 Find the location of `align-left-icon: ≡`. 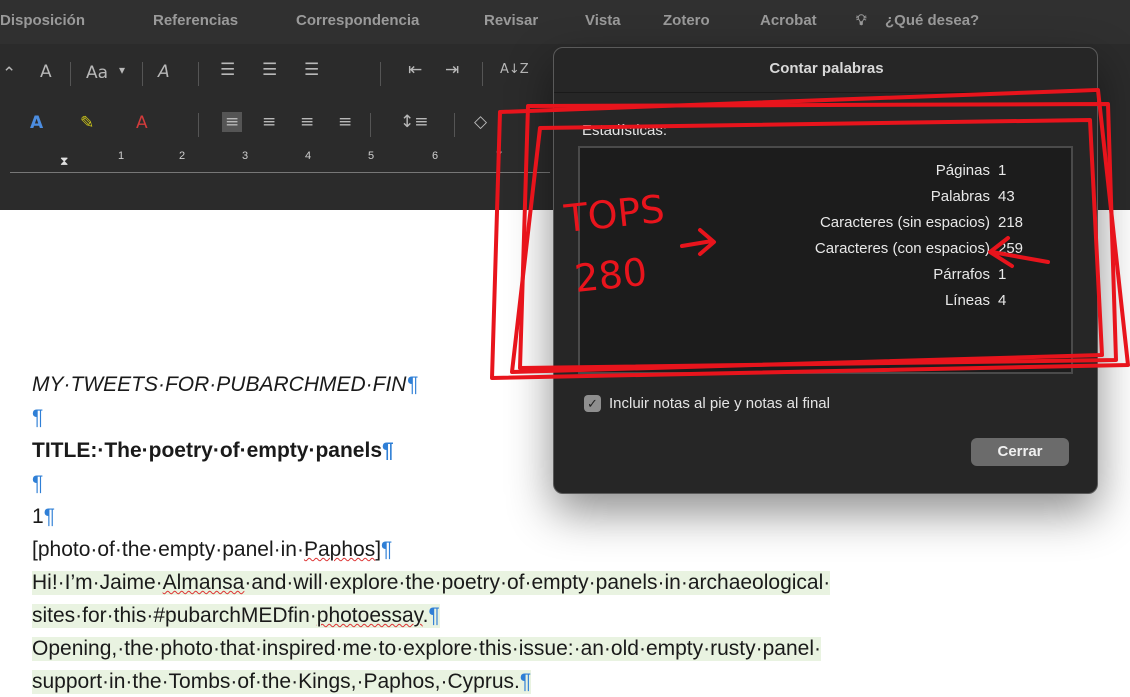

align-left-icon: ≡ is located at coordinates (232, 122).